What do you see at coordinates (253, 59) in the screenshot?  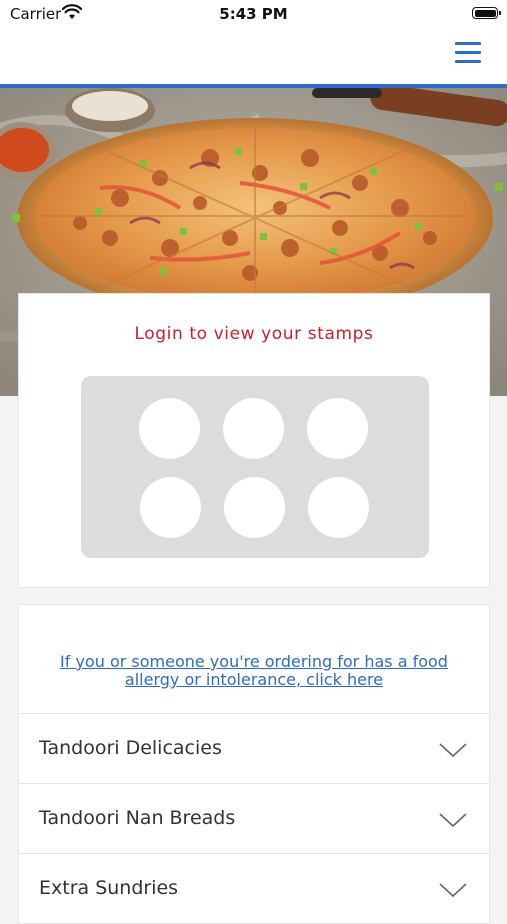 I see `nav-bar` at bounding box center [253, 59].